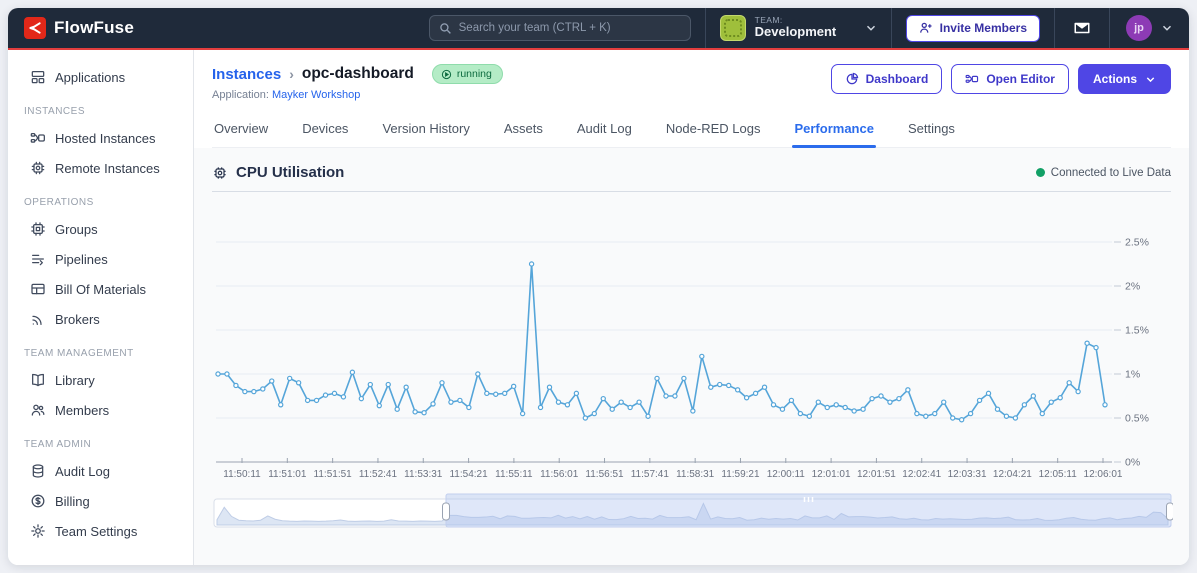  What do you see at coordinates (100, 229) in the screenshot?
I see `sidebar-item-groups: Groups` at bounding box center [100, 229].